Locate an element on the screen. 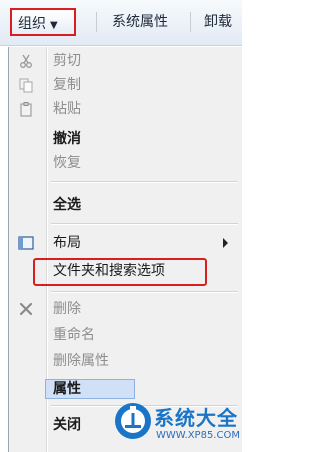 This screenshot has height=452, width=320. dropdown-arrow-icon: ▼ is located at coordinates (54, 25).